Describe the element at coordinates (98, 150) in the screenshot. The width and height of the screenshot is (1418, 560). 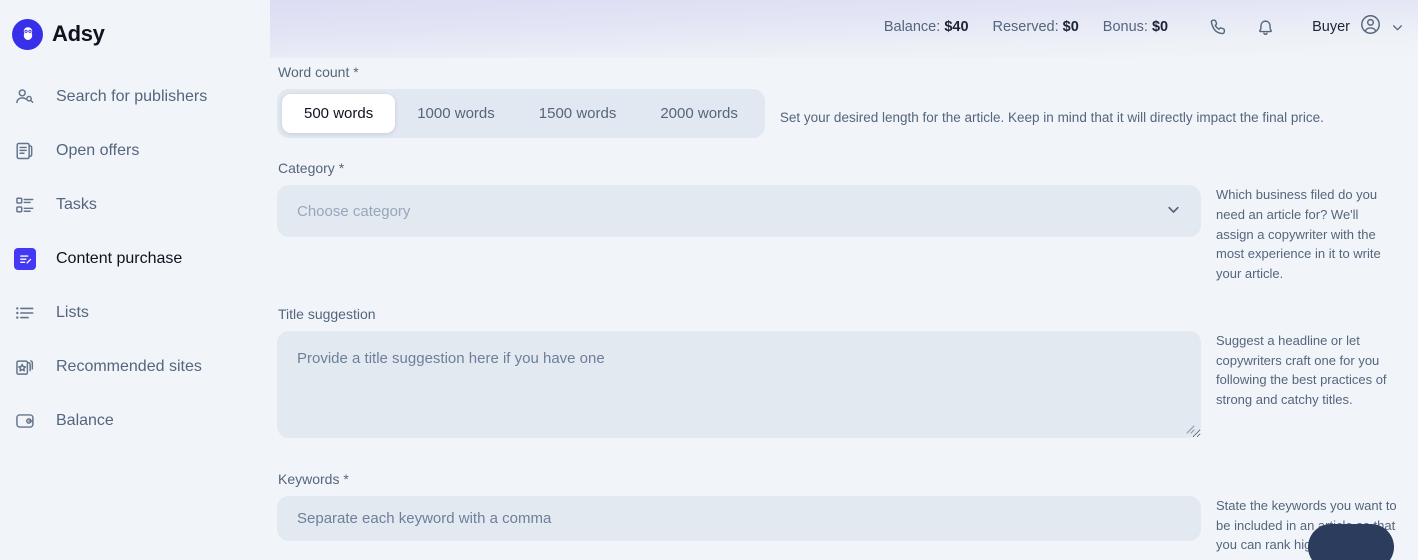
I see `sidebar-item-label: Open offers` at that location.